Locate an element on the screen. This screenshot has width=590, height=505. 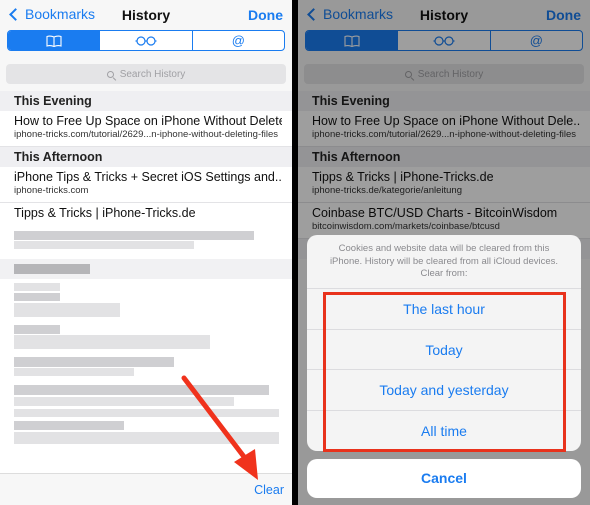
option-today-and-yesterday: Today and yesterday is located at coordinates (444, 389).